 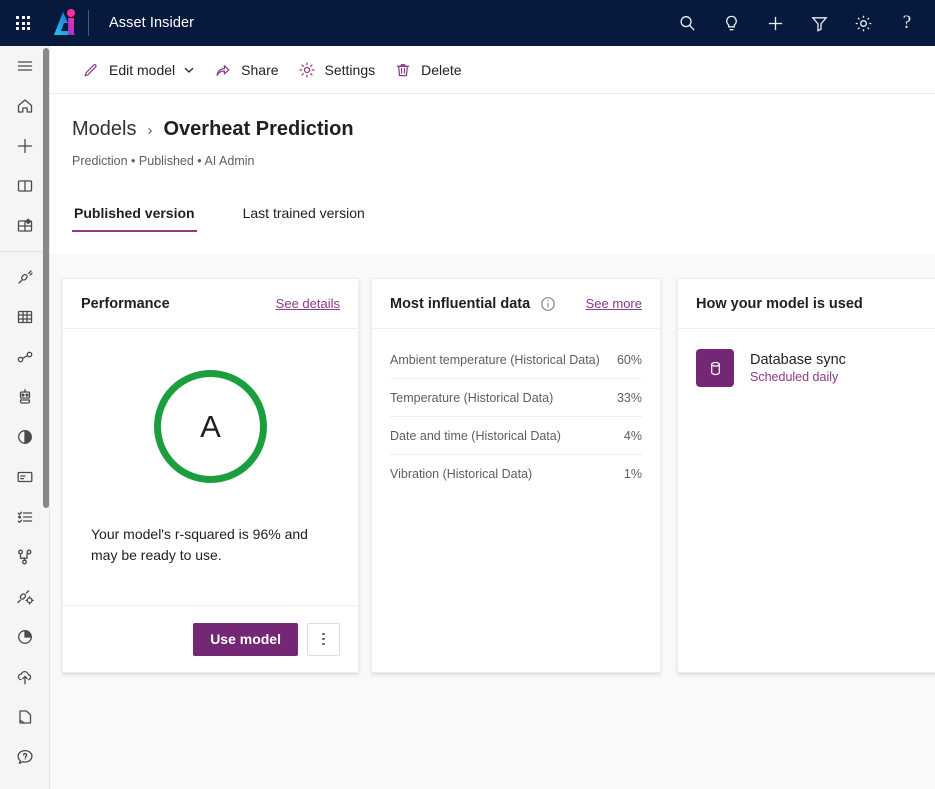 What do you see at coordinates (104, 129) in the screenshot?
I see `breadcrumb-models-link: Models` at bounding box center [104, 129].